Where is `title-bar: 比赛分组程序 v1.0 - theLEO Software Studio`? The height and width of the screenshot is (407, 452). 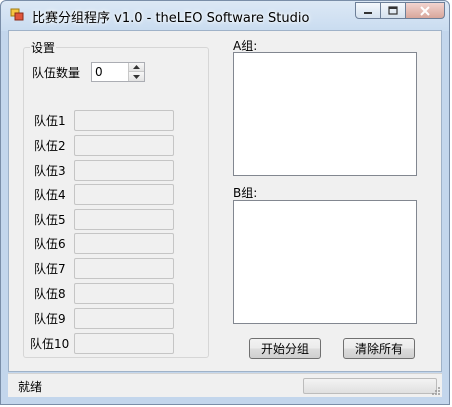
title-bar: 比赛分组程序 v1.0 - theLEO Software Studio is located at coordinates (225, 15).